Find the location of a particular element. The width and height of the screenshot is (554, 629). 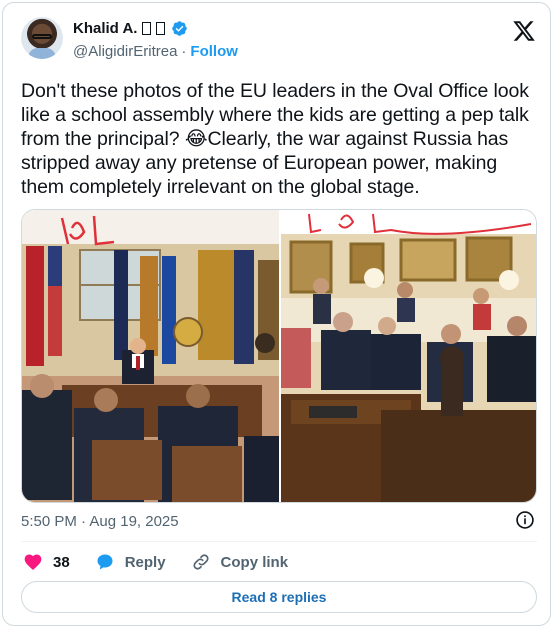

author-name-row: Khalid A. is located at coordinates (130, 28).